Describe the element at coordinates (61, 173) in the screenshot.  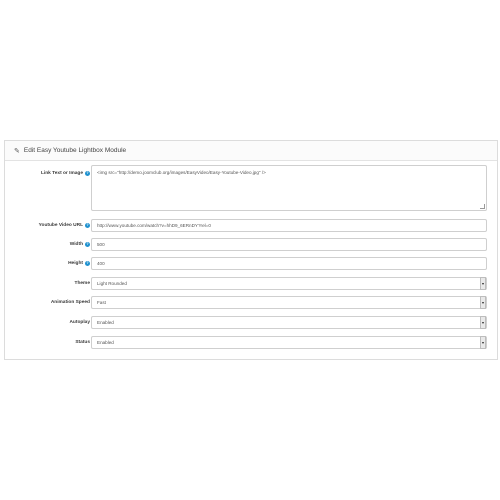
I see `link-text-label: Link Text or Image` at that location.